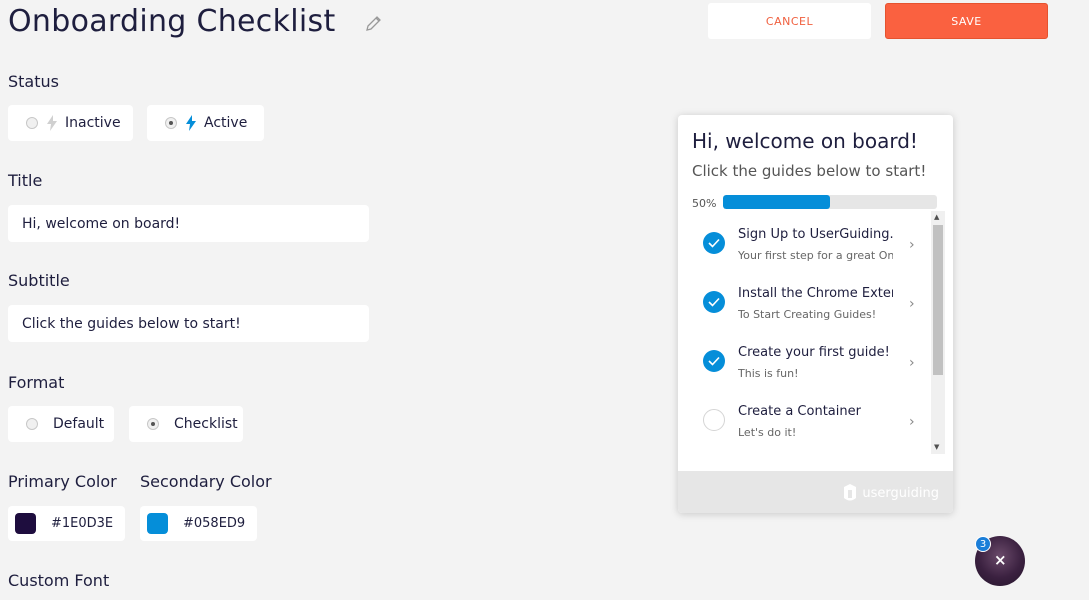 Image resolution: width=1089 pixels, height=600 pixels. I want to click on scroll-up-arrow-icon: ▲, so click(936, 217).